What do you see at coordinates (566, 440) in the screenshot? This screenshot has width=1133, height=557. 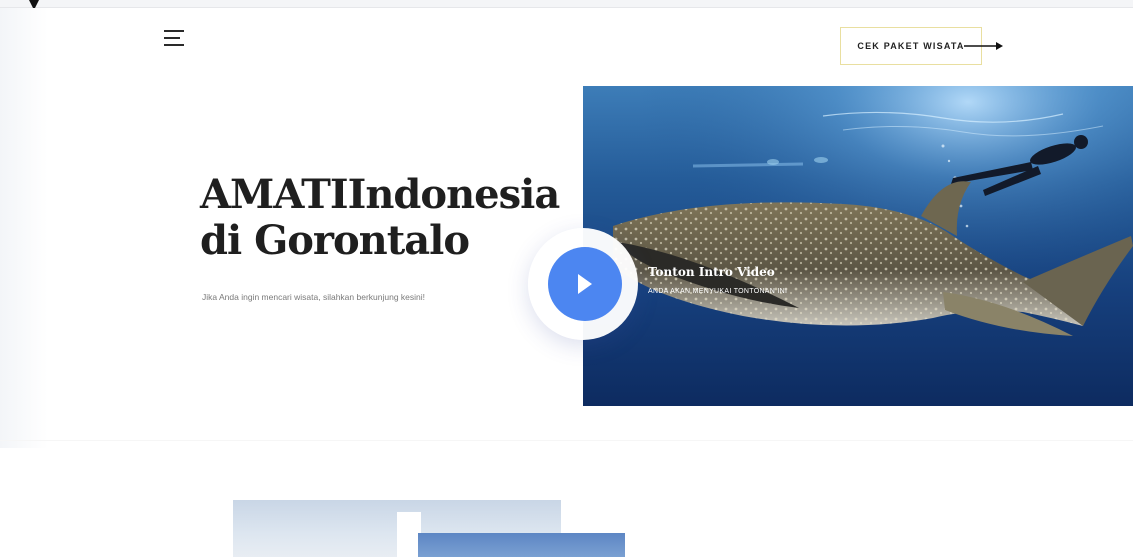 I see `section-divider` at bounding box center [566, 440].